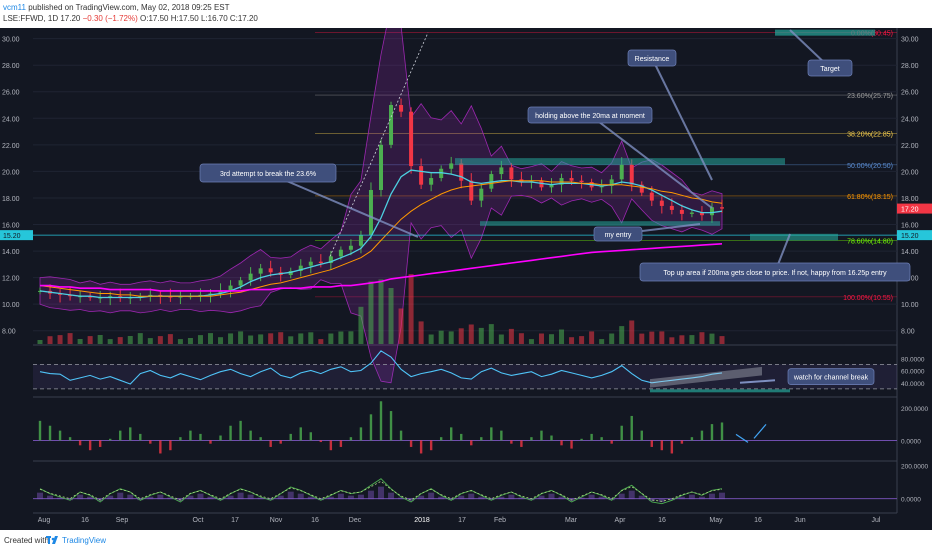 This screenshot has height=550, width=932. Describe the element at coordinates (910, 146) in the screenshot. I see `y-tick-label-right: 22.00` at that location.